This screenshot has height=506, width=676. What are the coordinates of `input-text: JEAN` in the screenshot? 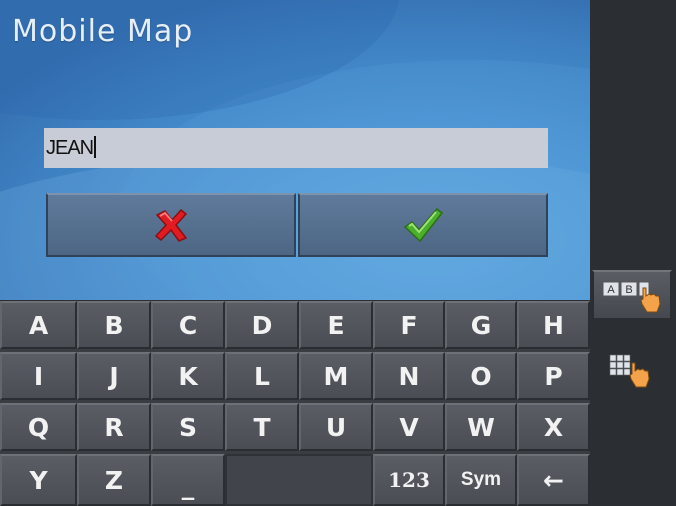 It's located at (70, 148).